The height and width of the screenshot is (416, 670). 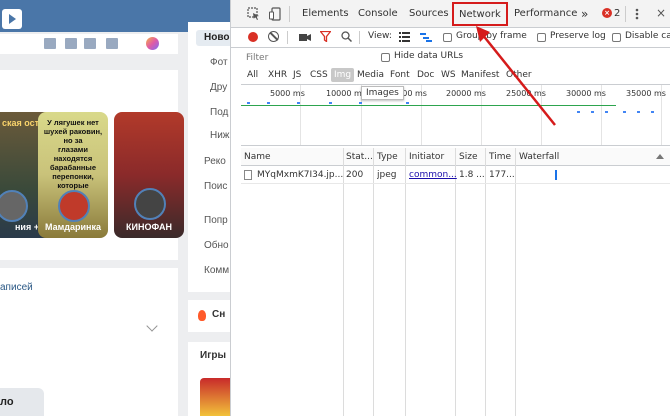 I want to click on vk-post-toolbar, so click(x=89, y=44).